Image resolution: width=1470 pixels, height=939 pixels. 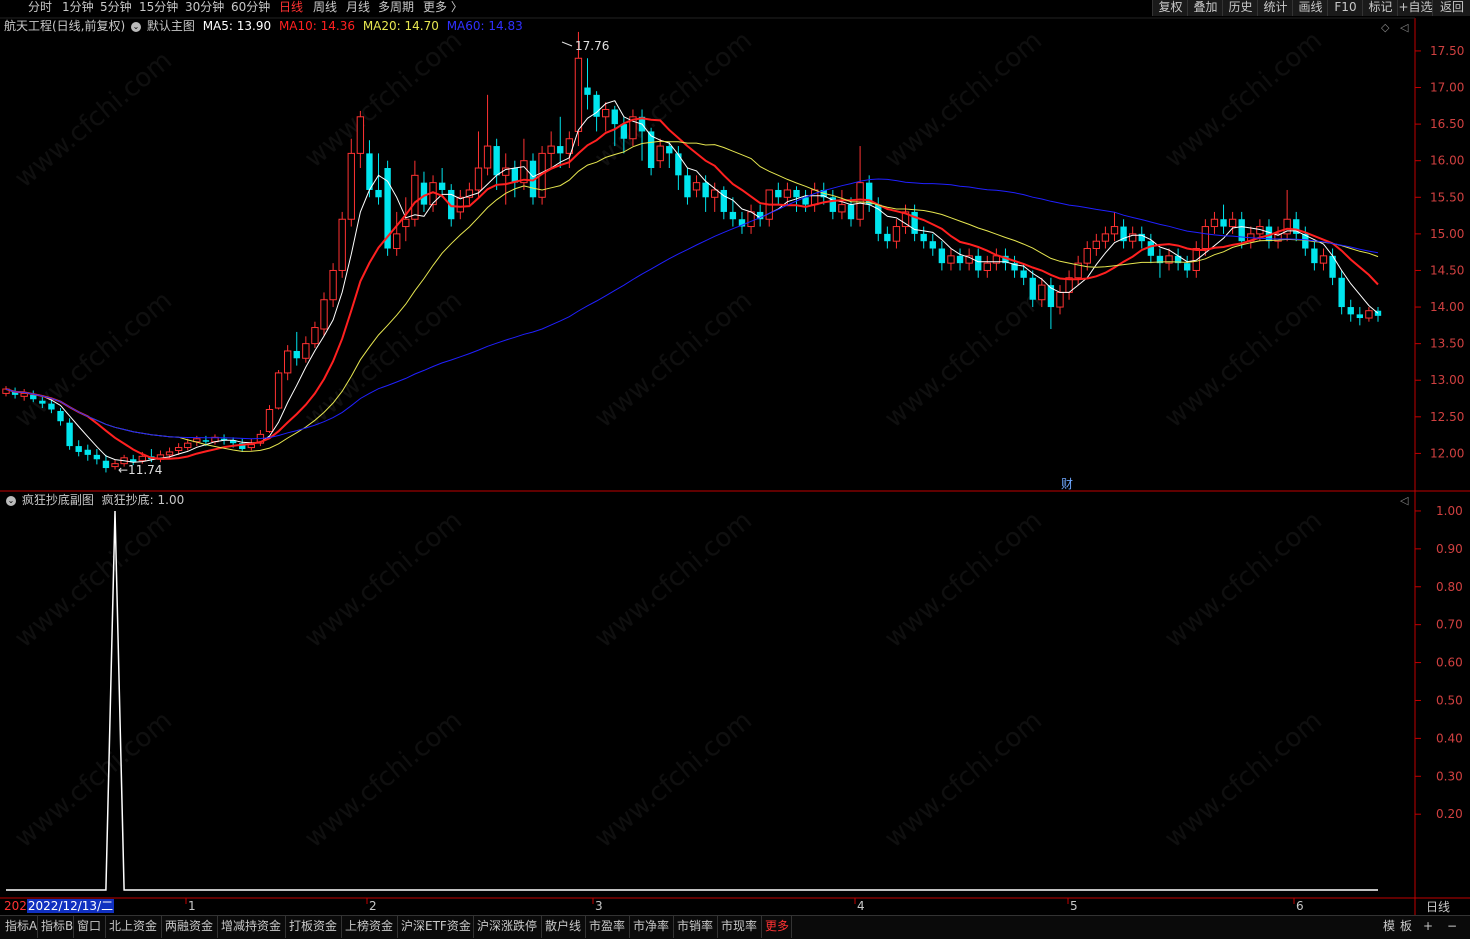 What do you see at coordinates (436, 927) in the screenshot?
I see `indicator-tab-8: 沪深ETF资金` at bounding box center [436, 927].